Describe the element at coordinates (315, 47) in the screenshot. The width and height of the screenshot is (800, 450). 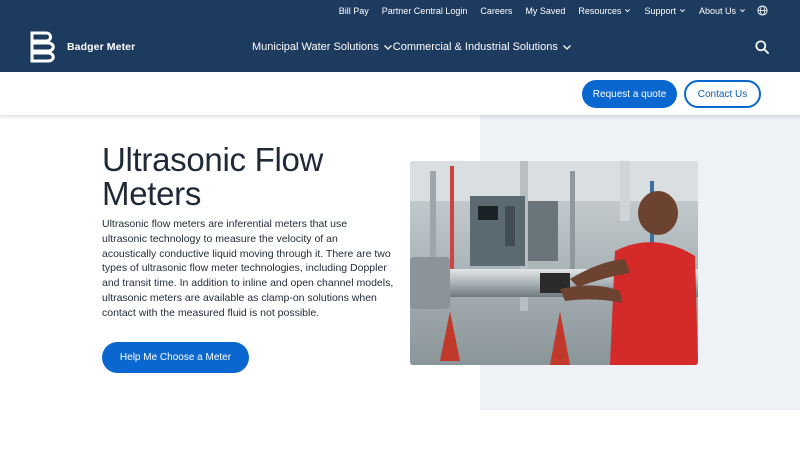
I see `nav-label: Municipal Water Solutions` at that location.